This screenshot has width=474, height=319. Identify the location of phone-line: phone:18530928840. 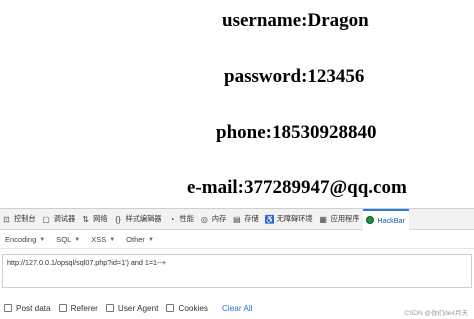
(296, 132).